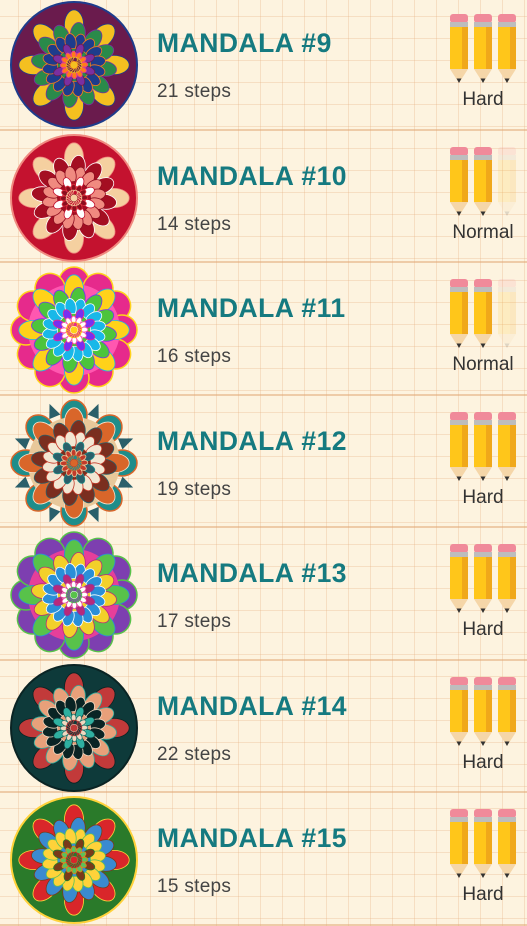 The height and width of the screenshot is (926, 527). Describe the element at coordinates (263, 859) in the screenshot. I see `list-item: MANDALA #15 15 steps Hard` at that location.